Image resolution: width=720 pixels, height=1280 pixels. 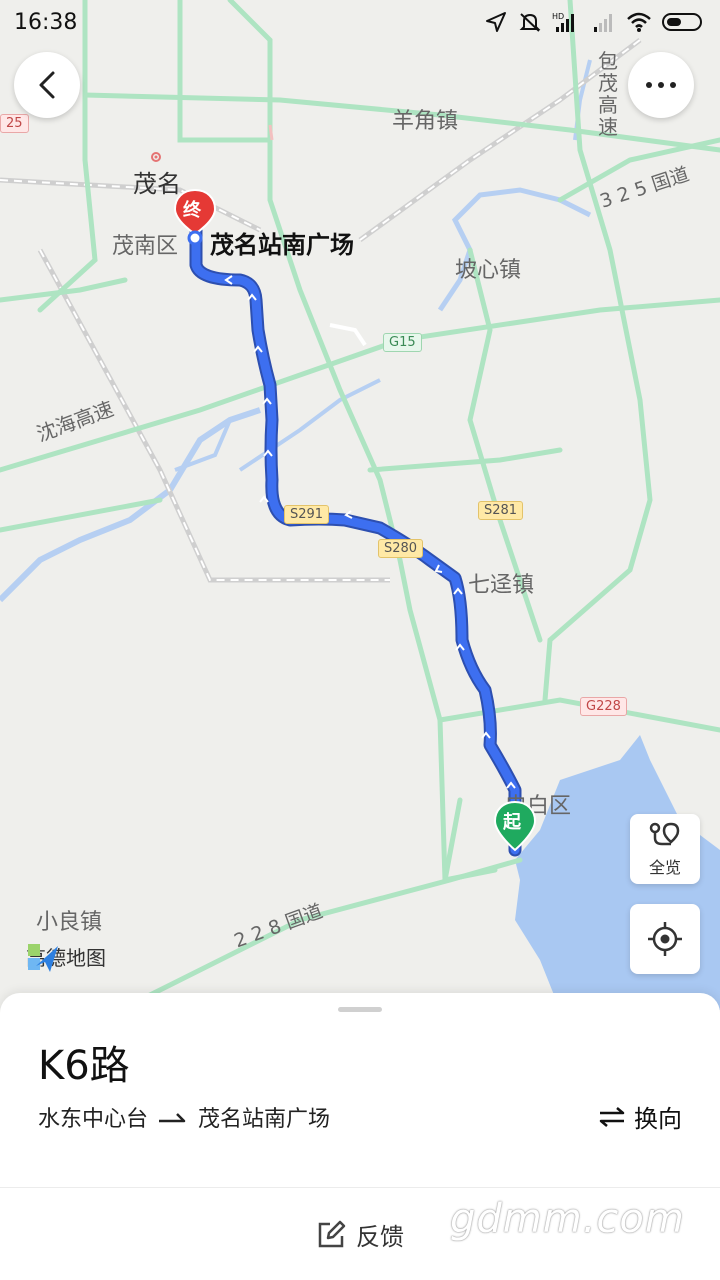 I want to click on watermark: gdmm.com, so click(x=567, y=1219).